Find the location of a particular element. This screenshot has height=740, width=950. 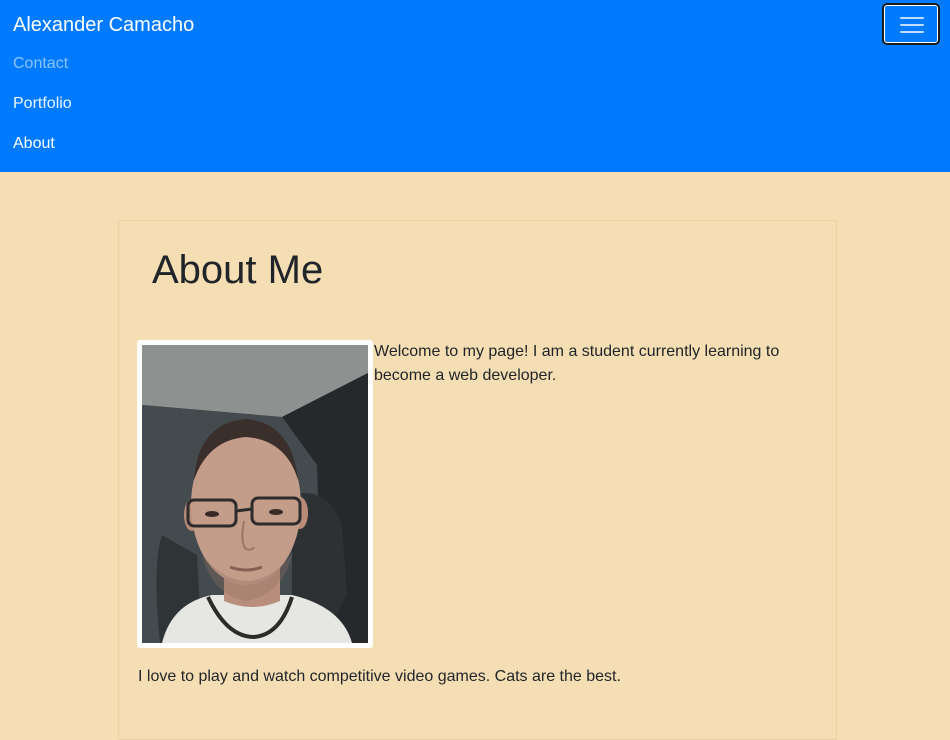

hamburger-menu-icon is located at coordinates (912, 25).